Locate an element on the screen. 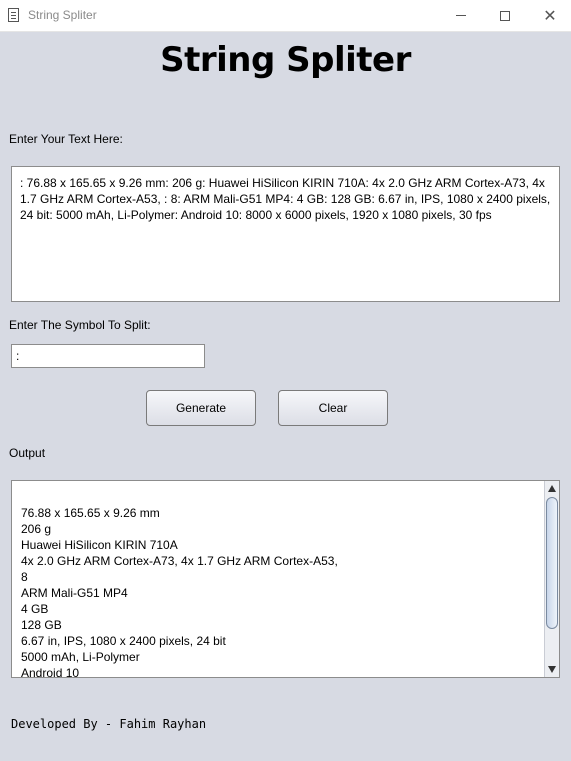 This screenshot has width=571, height=761. output-scrollbar is located at coordinates (551, 579).